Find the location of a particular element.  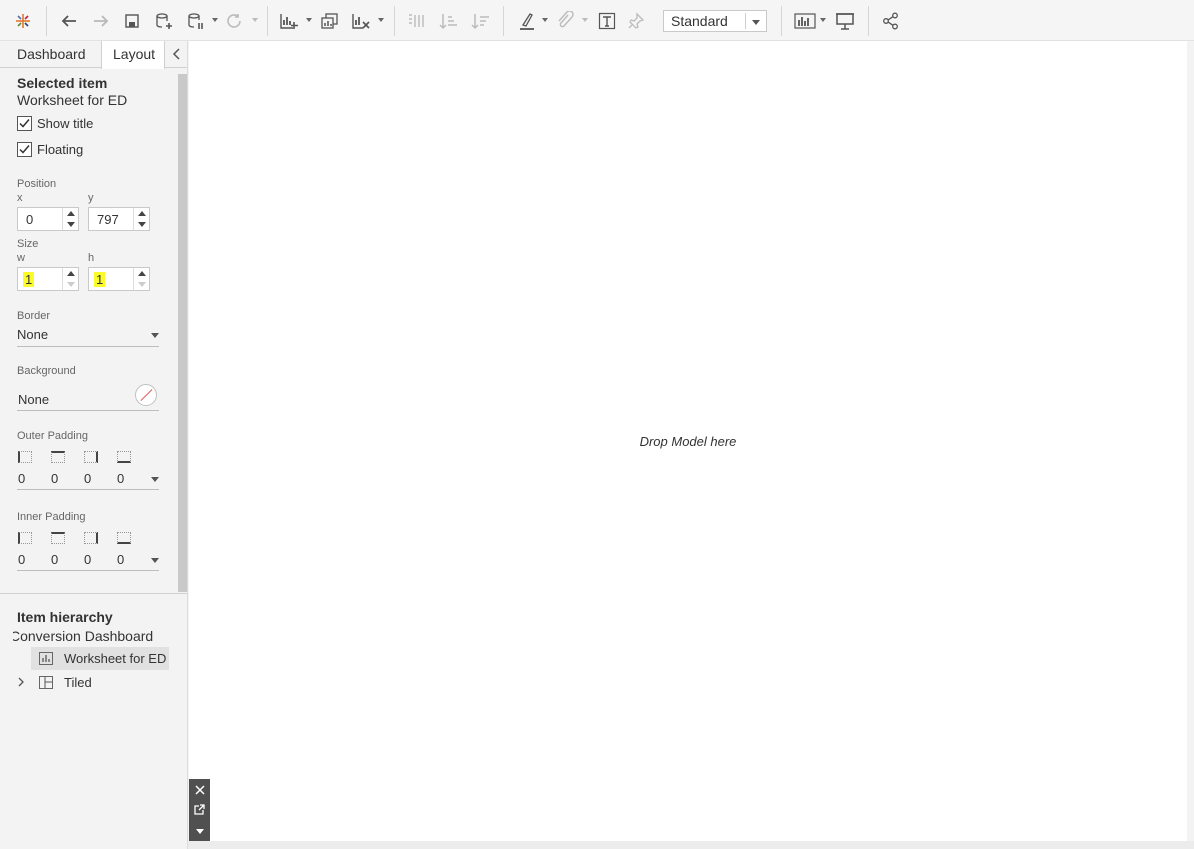

outer-padding-underline is located at coordinates (88, 489).